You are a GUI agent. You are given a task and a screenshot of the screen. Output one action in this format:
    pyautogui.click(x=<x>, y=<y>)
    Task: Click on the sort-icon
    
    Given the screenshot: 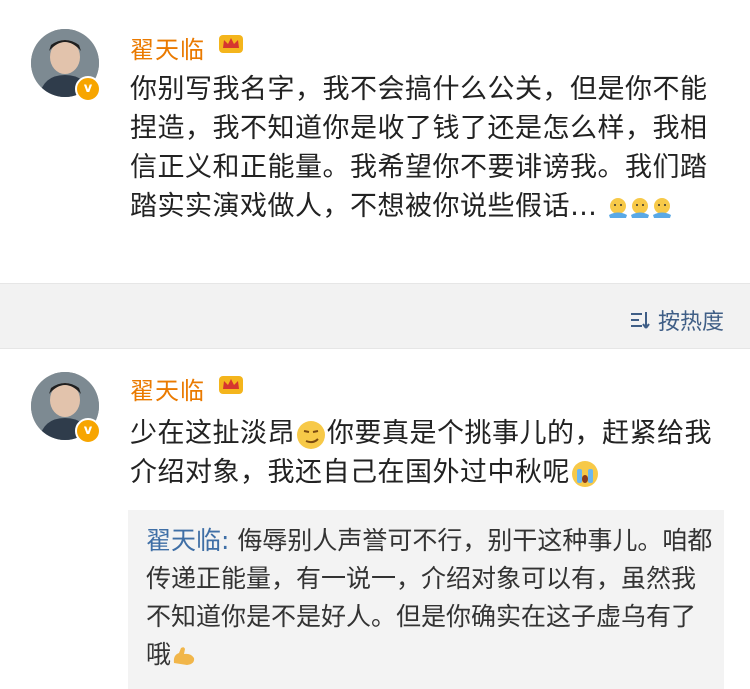 What is the action you would take?
    pyautogui.click(x=640, y=320)
    